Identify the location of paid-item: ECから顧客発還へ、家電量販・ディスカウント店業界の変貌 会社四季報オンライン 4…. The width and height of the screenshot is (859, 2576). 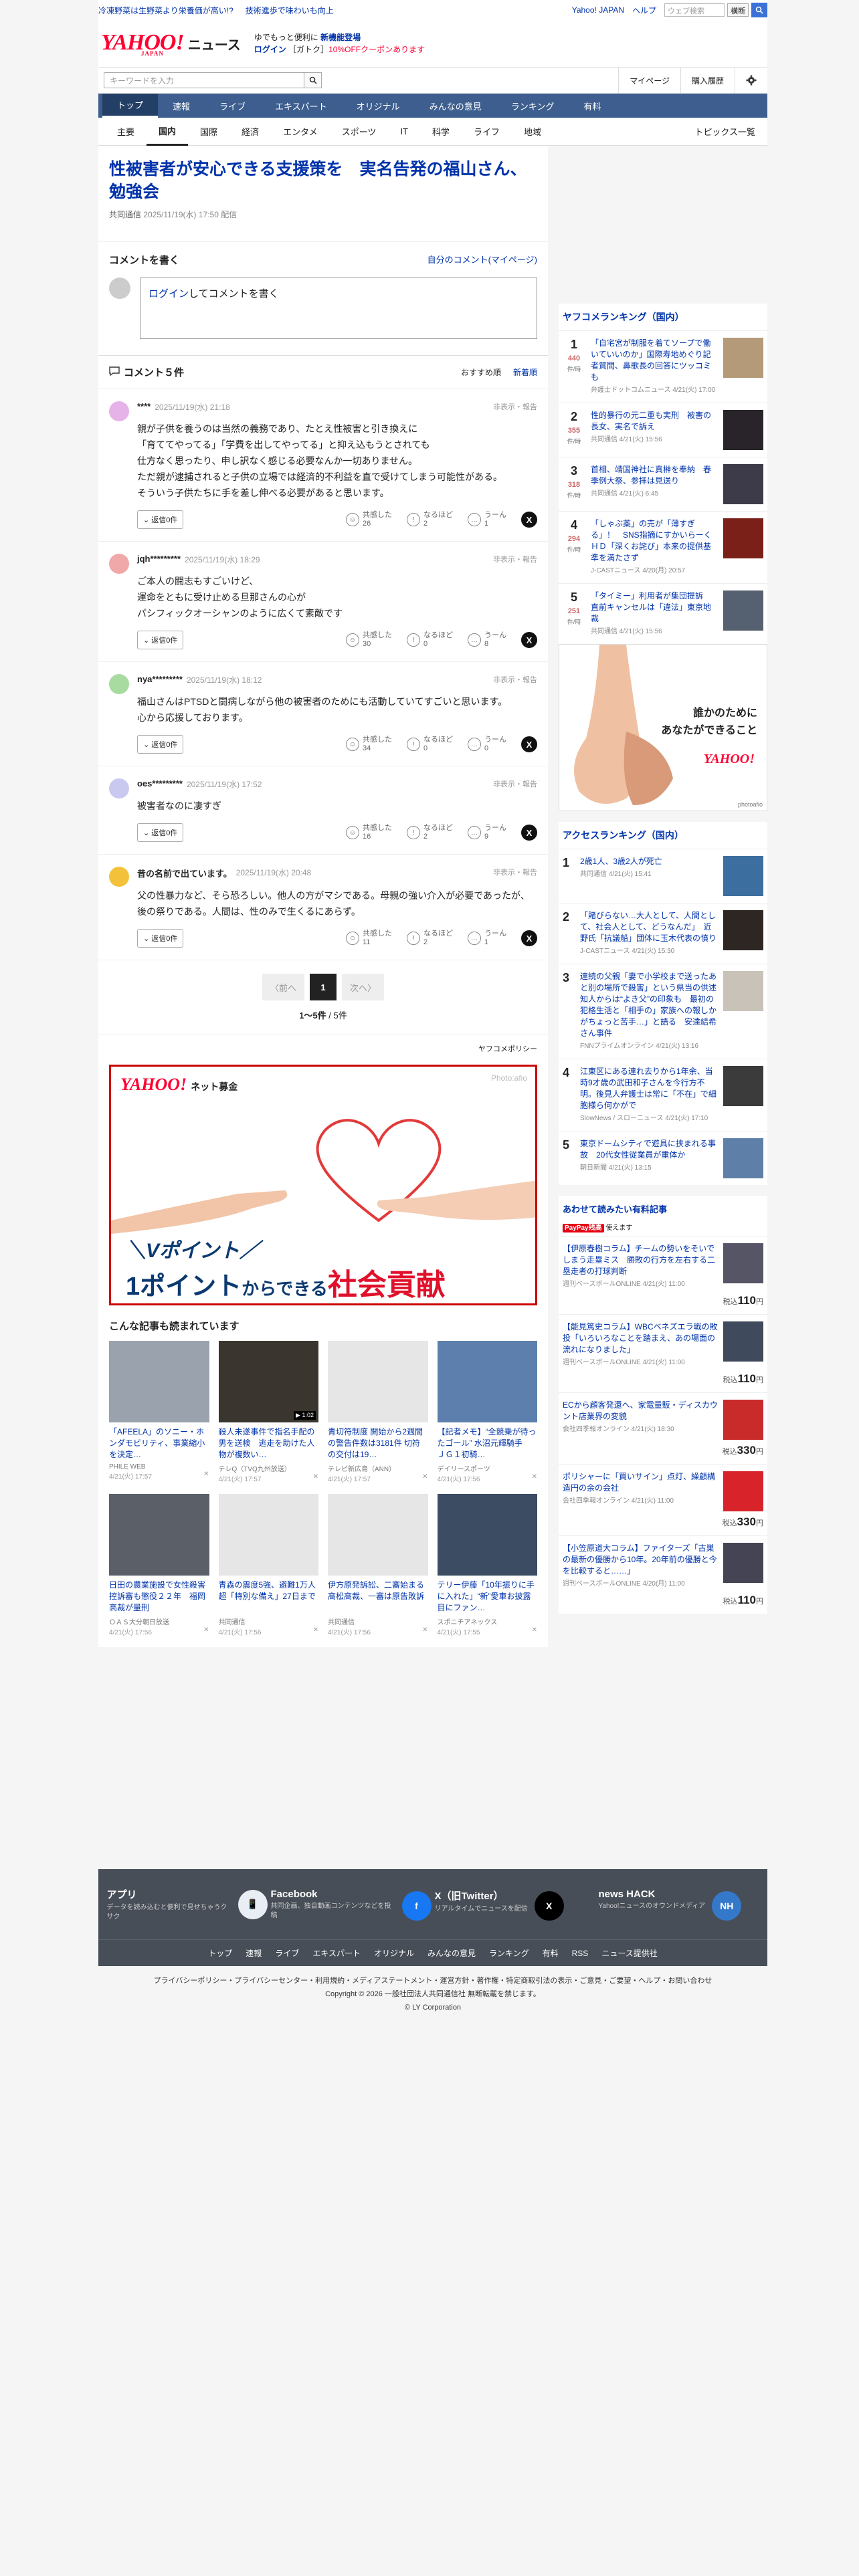
(663, 1428).